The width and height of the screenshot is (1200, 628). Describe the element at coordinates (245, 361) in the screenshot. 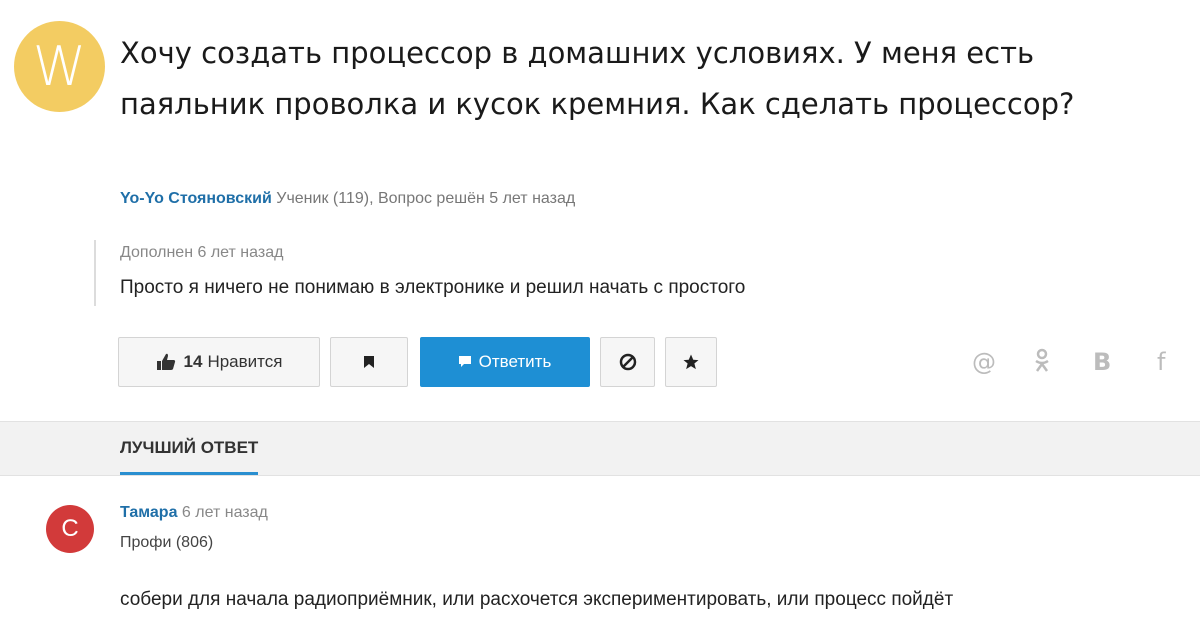

I see `like-label: Нравится` at that location.